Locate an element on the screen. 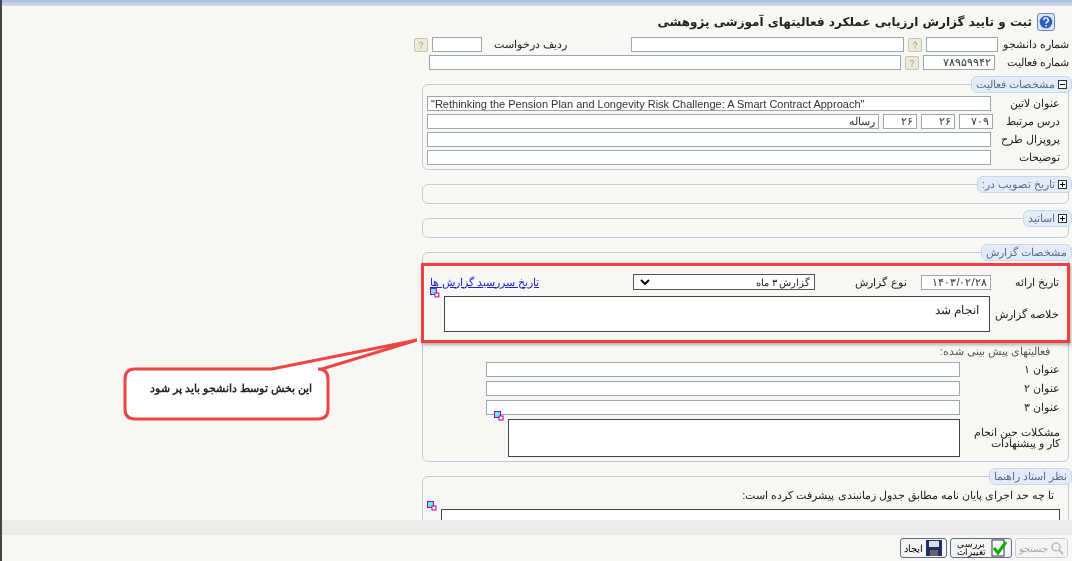 The image size is (1072, 561). report-type-select: گزارش ۳ ماه is located at coordinates (724, 282).